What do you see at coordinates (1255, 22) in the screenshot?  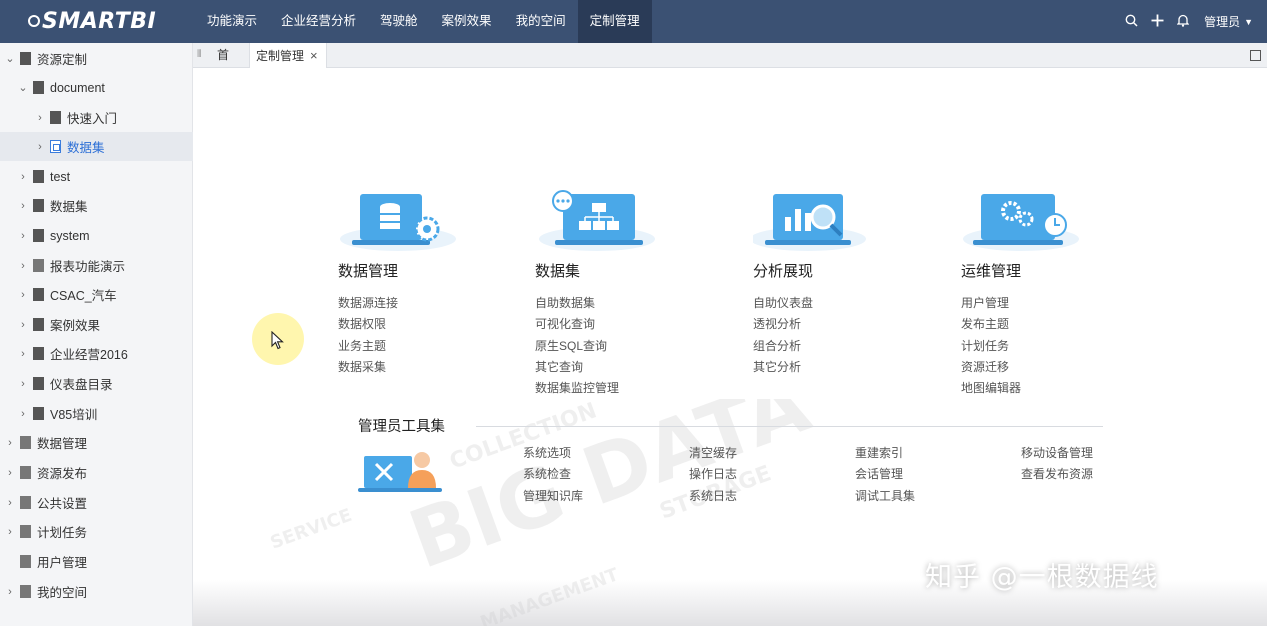 I see `chevron-down-icon: ▼` at bounding box center [1255, 22].